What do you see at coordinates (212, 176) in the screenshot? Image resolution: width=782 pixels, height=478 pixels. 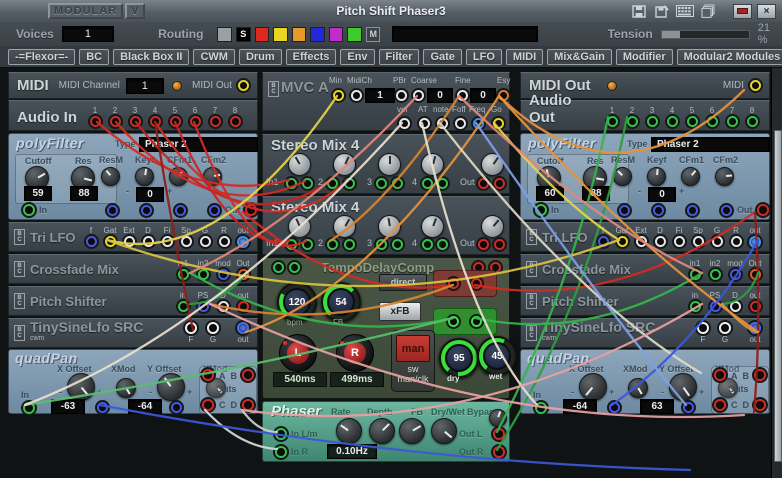 I see `cfm2-knob` at bounding box center [212, 176].